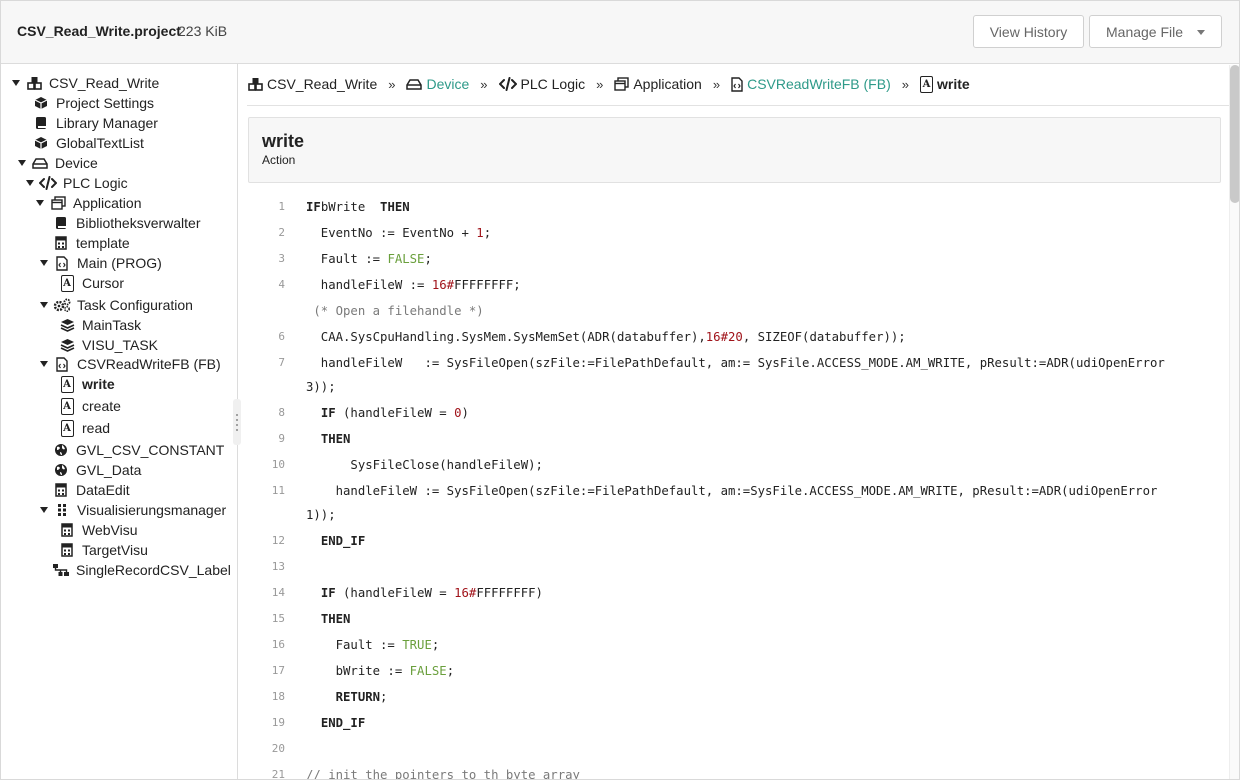 This screenshot has width=1240, height=780. What do you see at coordinates (391, 233) in the screenshot?
I see `code-token: EventNo := EventNo +` at bounding box center [391, 233].